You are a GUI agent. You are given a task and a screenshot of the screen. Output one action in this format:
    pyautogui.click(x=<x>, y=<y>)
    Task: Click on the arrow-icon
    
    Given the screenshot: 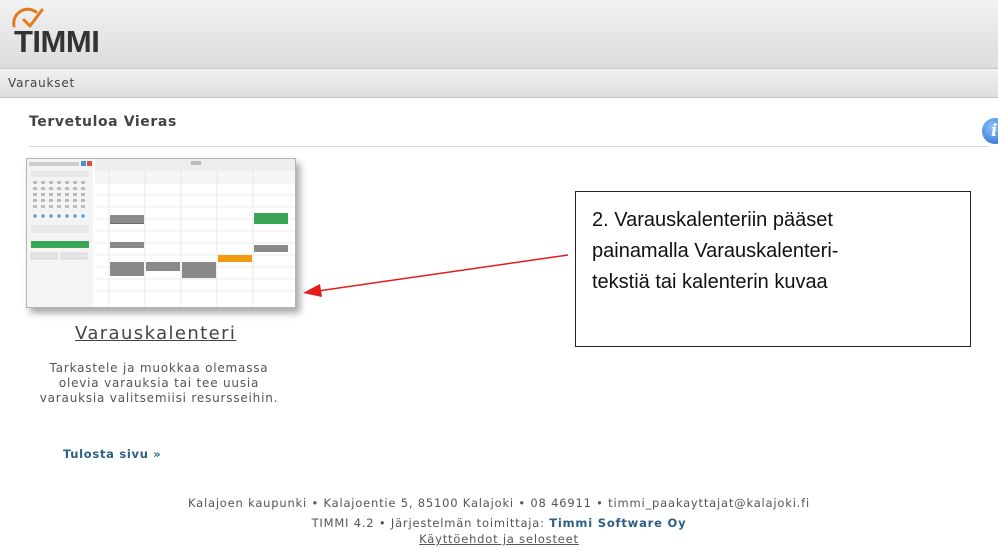 What is the action you would take?
    pyautogui.click(x=436, y=275)
    